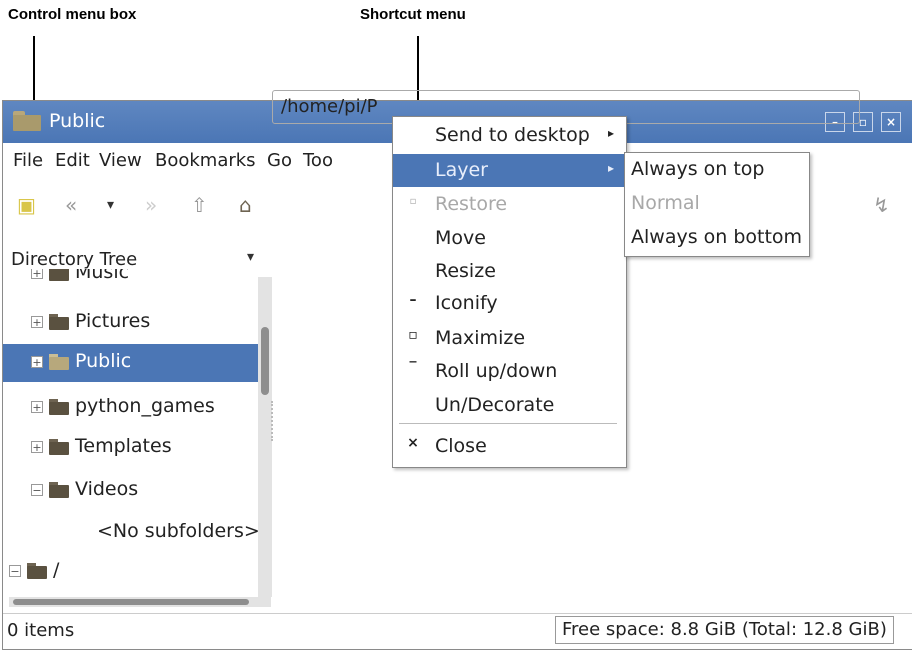 The width and height of the screenshot is (912, 650). What do you see at coordinates (891, 122) in the screenshot?
I see `close-button: ×` at bounding box center [891, 122].